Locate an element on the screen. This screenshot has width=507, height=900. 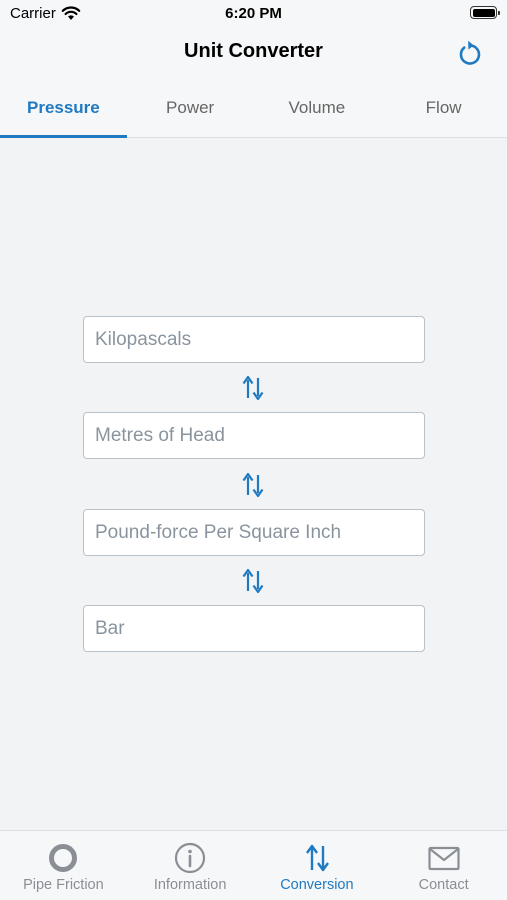
navigation-bar: Unit Converter is located at coordinates (253, 52).